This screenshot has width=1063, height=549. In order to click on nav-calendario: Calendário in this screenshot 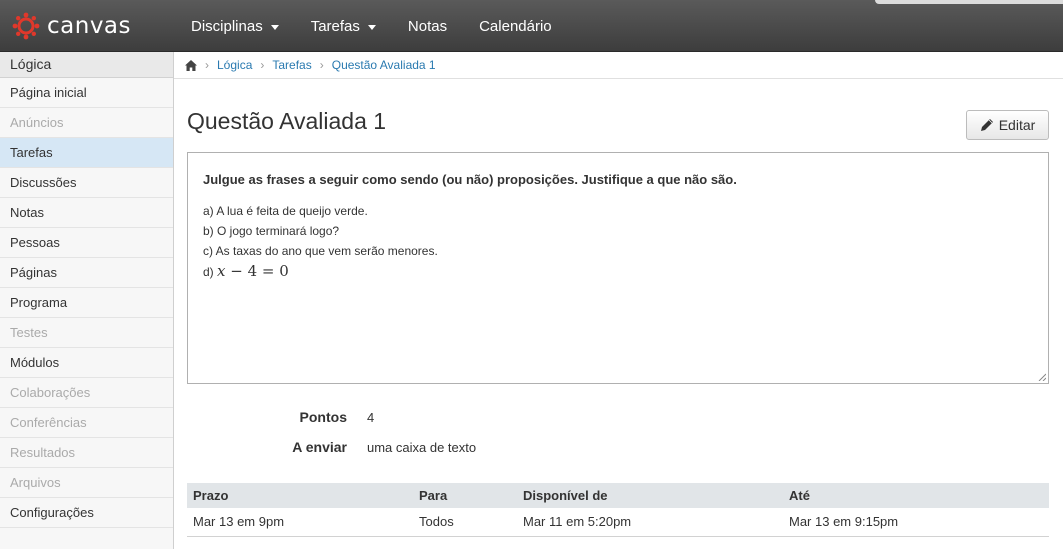, I will do `click(515, 26)`.